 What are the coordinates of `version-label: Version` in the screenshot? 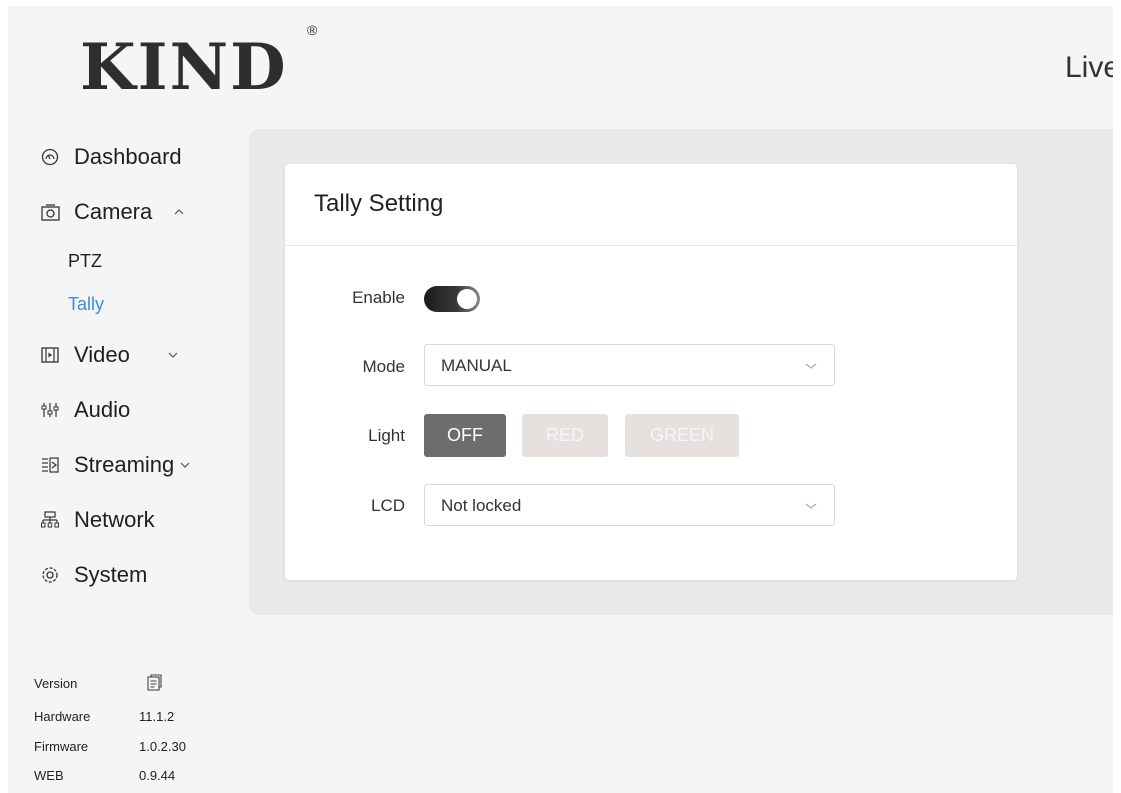 It's located at (56, 683).